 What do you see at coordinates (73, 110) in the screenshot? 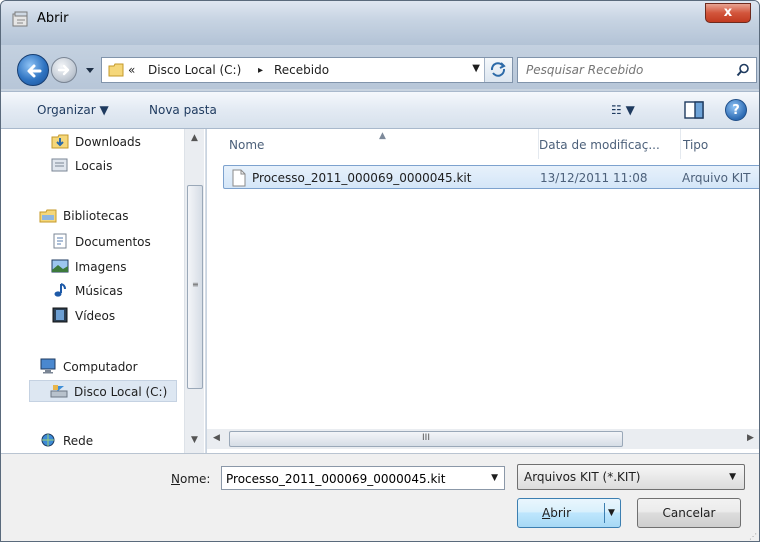
I see `organize-menu: Organizar ▼` at bounding box center [73, 110].